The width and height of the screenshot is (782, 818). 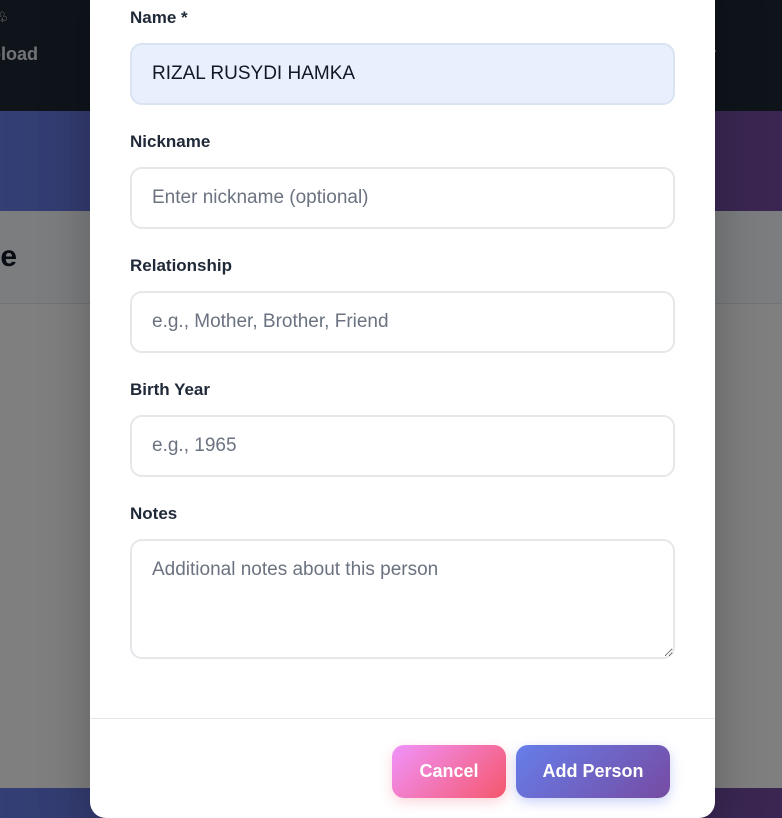 I want to click on notes-label: Notes, so click(x=154, y=513).